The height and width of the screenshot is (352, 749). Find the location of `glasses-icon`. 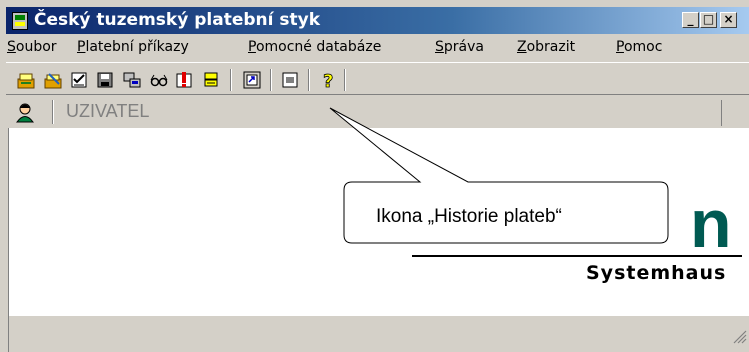

glasses-icon is located at coordinates (159, 80).